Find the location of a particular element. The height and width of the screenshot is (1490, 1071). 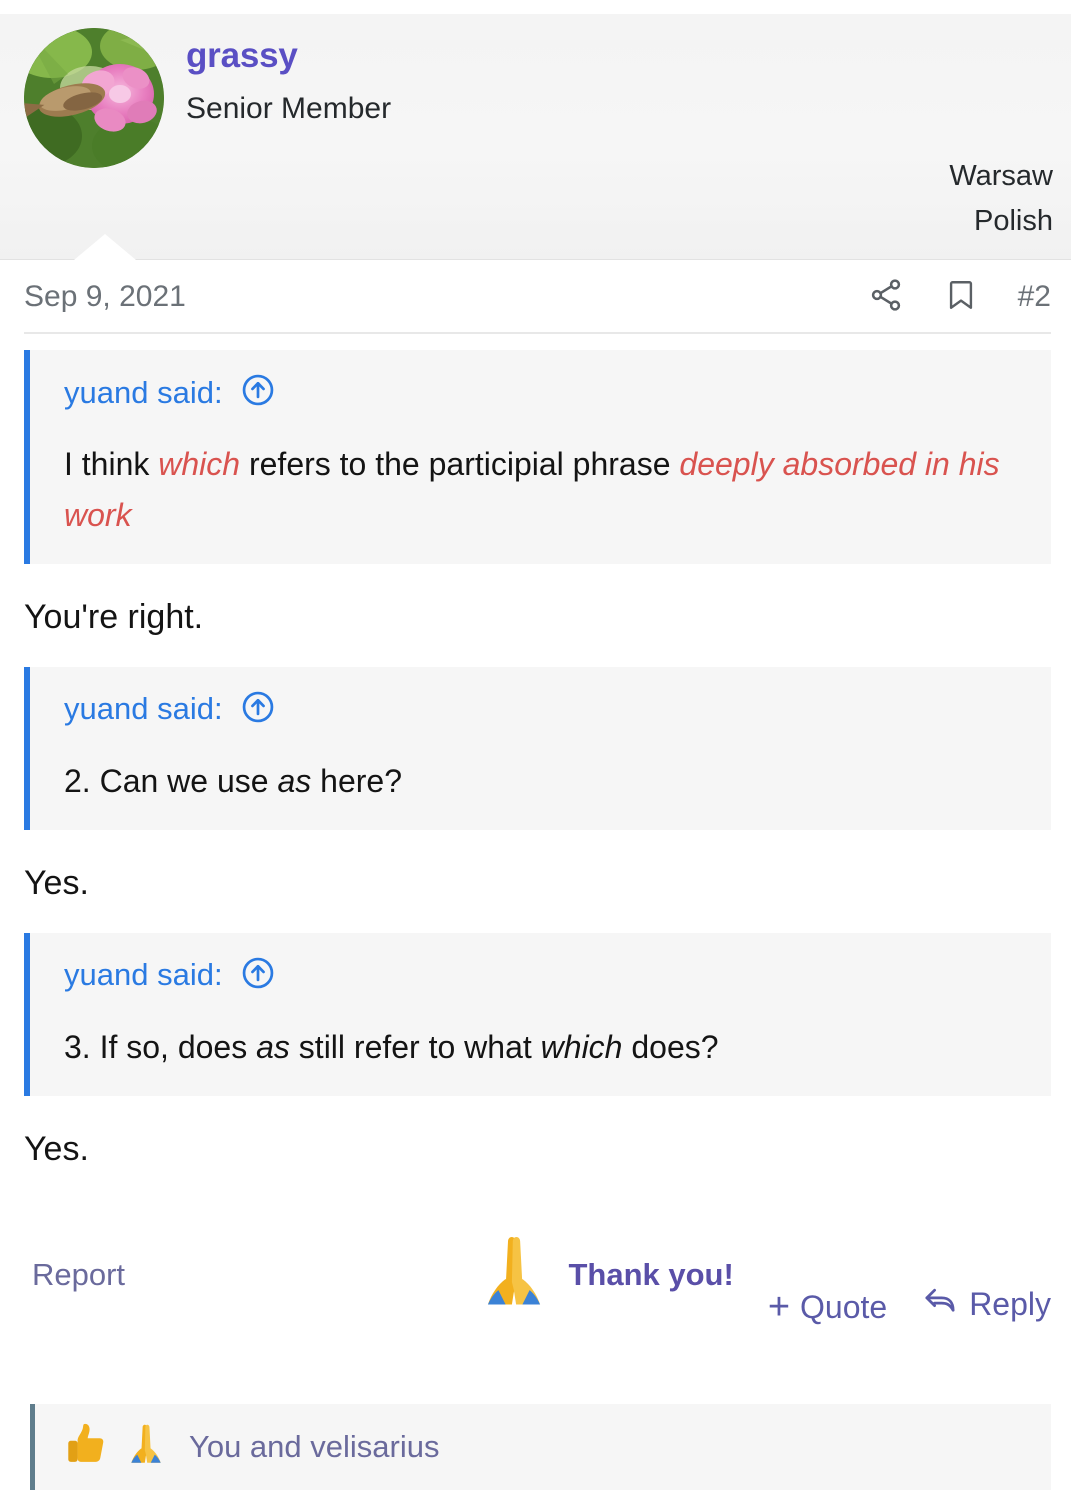

reactions-bar: You and velisarius is located at coordinates (540, 1447).